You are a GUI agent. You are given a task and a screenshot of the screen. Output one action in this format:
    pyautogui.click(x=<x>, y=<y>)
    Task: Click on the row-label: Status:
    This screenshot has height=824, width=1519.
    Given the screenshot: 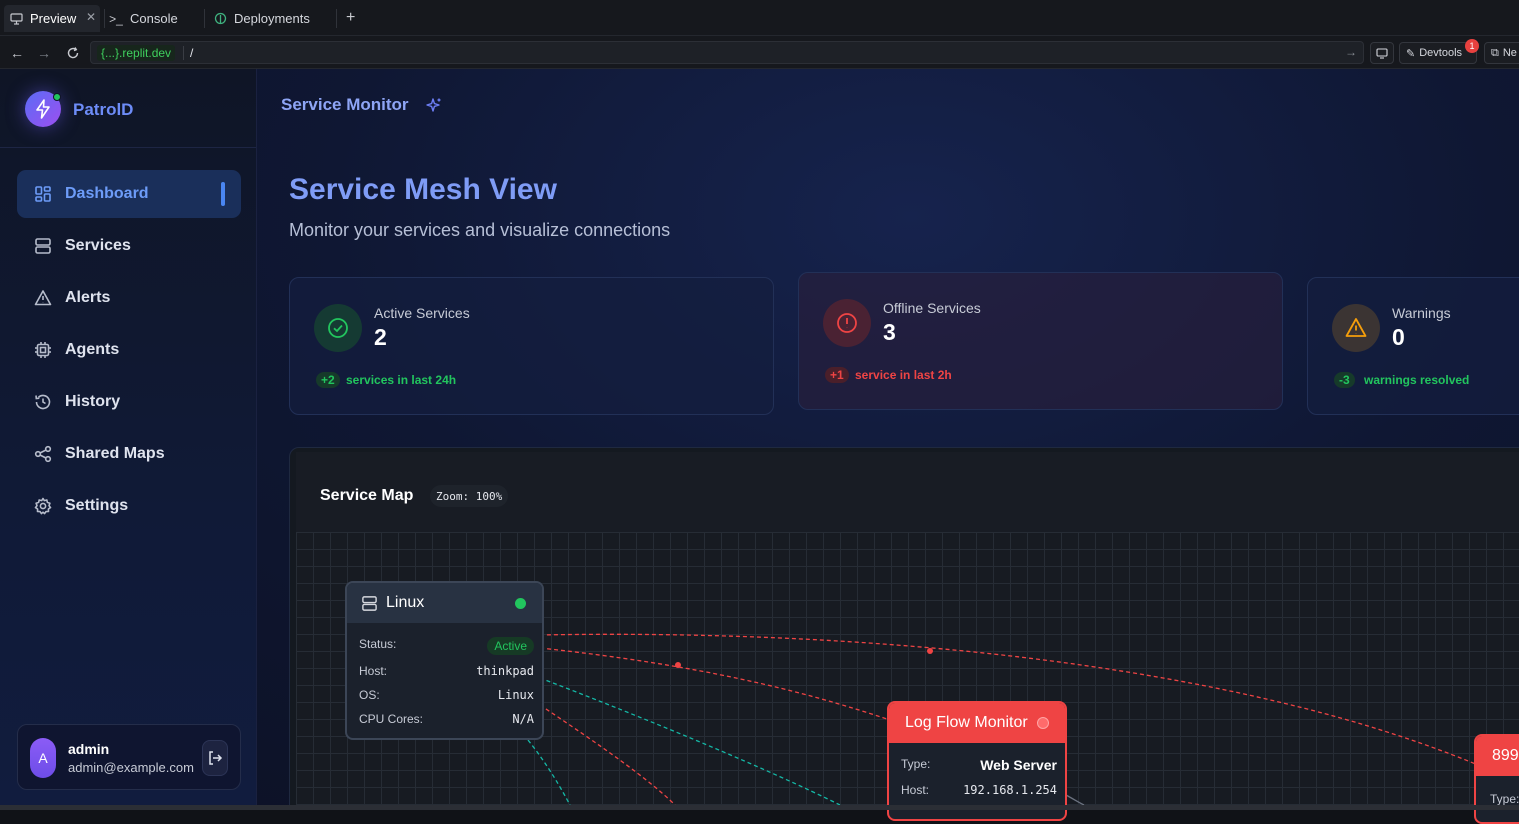 What is the action you would take?
    pyautogui.click(x=378, y=644)
    